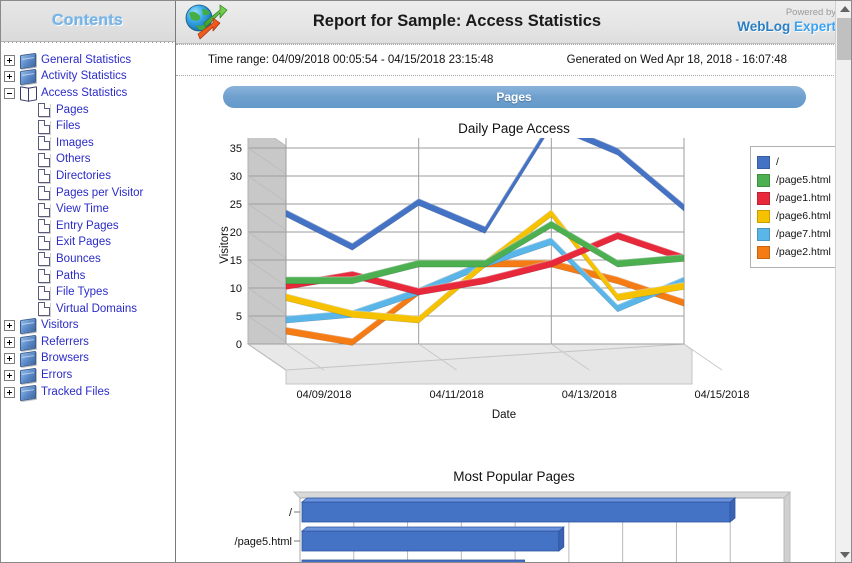 Image resolution: width=852 pixels, height=563 pixels. I want to click on powered-by-block: Powered by WebLog Expert, so click(782, 21).